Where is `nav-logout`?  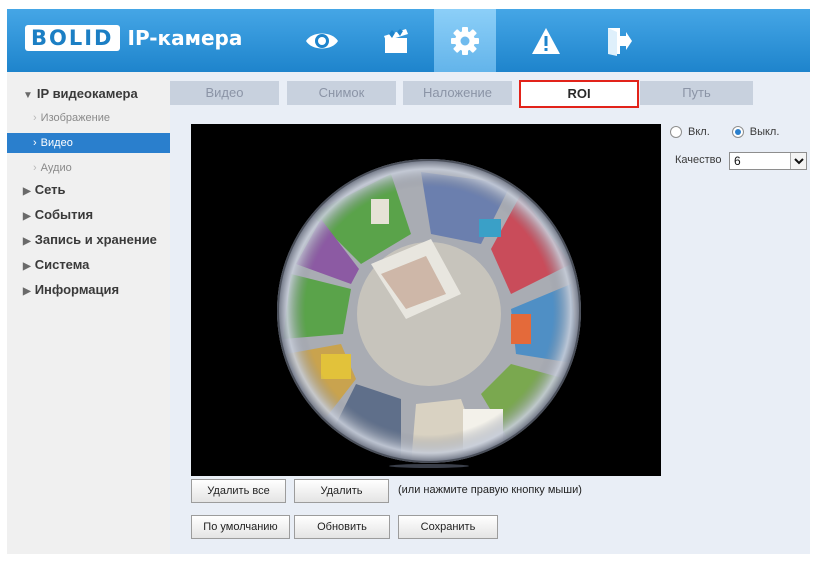
nav-logout is located at coordinates (619, 40).